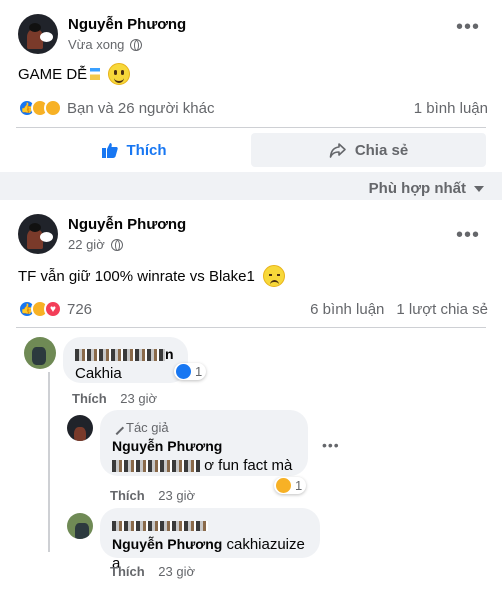  What do you see at coordinates (110, 150) in the screenshot?
I see `thumbs-up-icon` at bounding box center [110, 150].